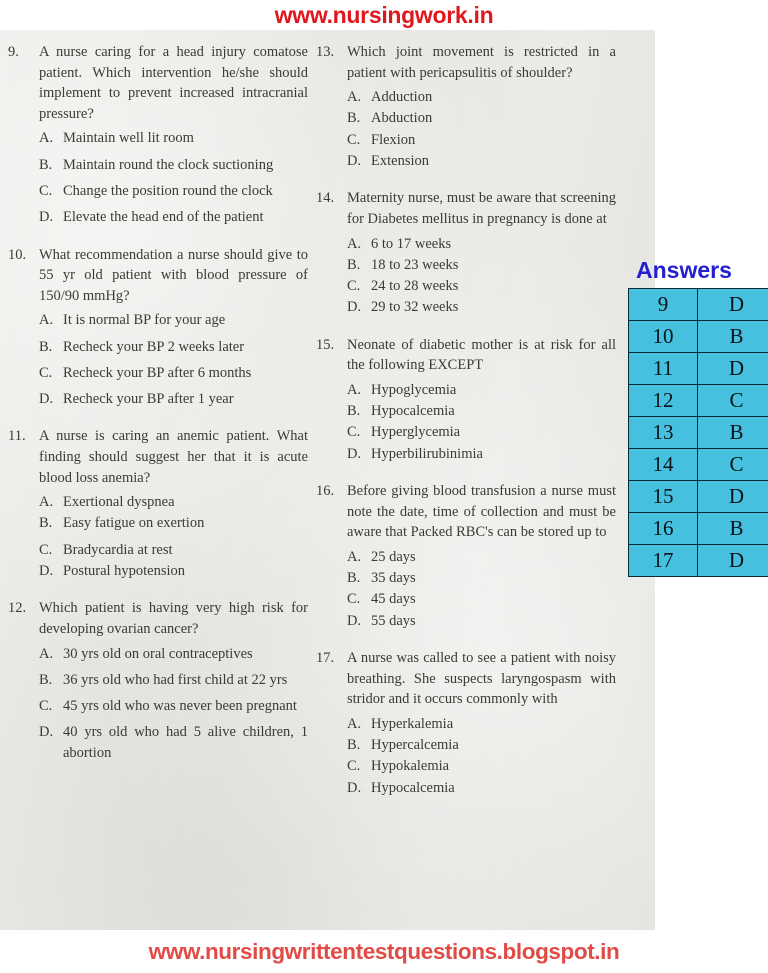  I want to click on option-row: B. 18 to 23 weeks, so click(481, 265).